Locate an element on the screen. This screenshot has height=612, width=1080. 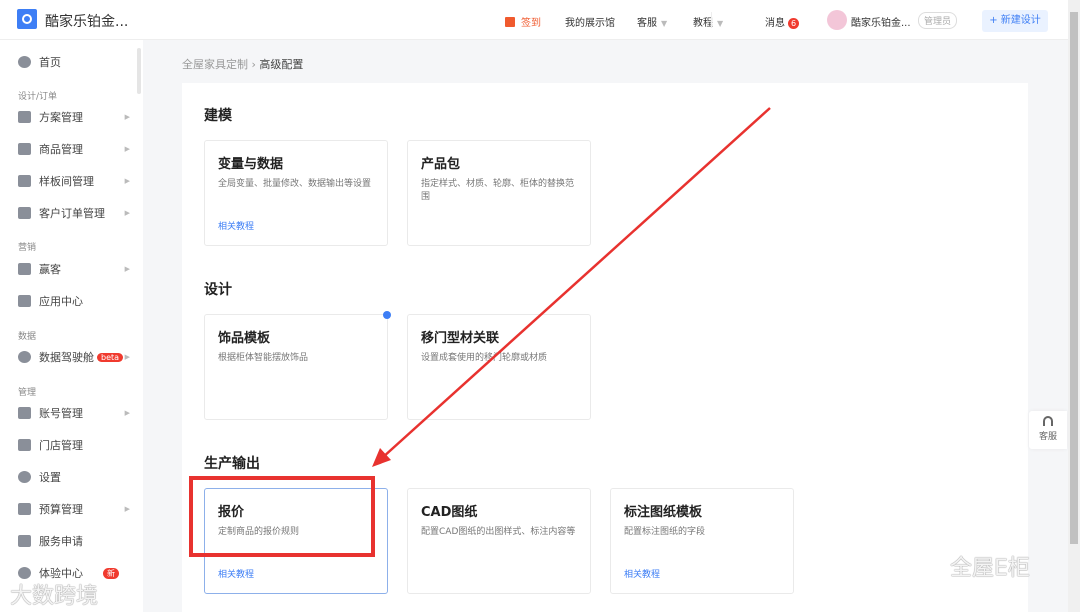
sidebar-item-label: 首页 is located at coordinates (50, 62).